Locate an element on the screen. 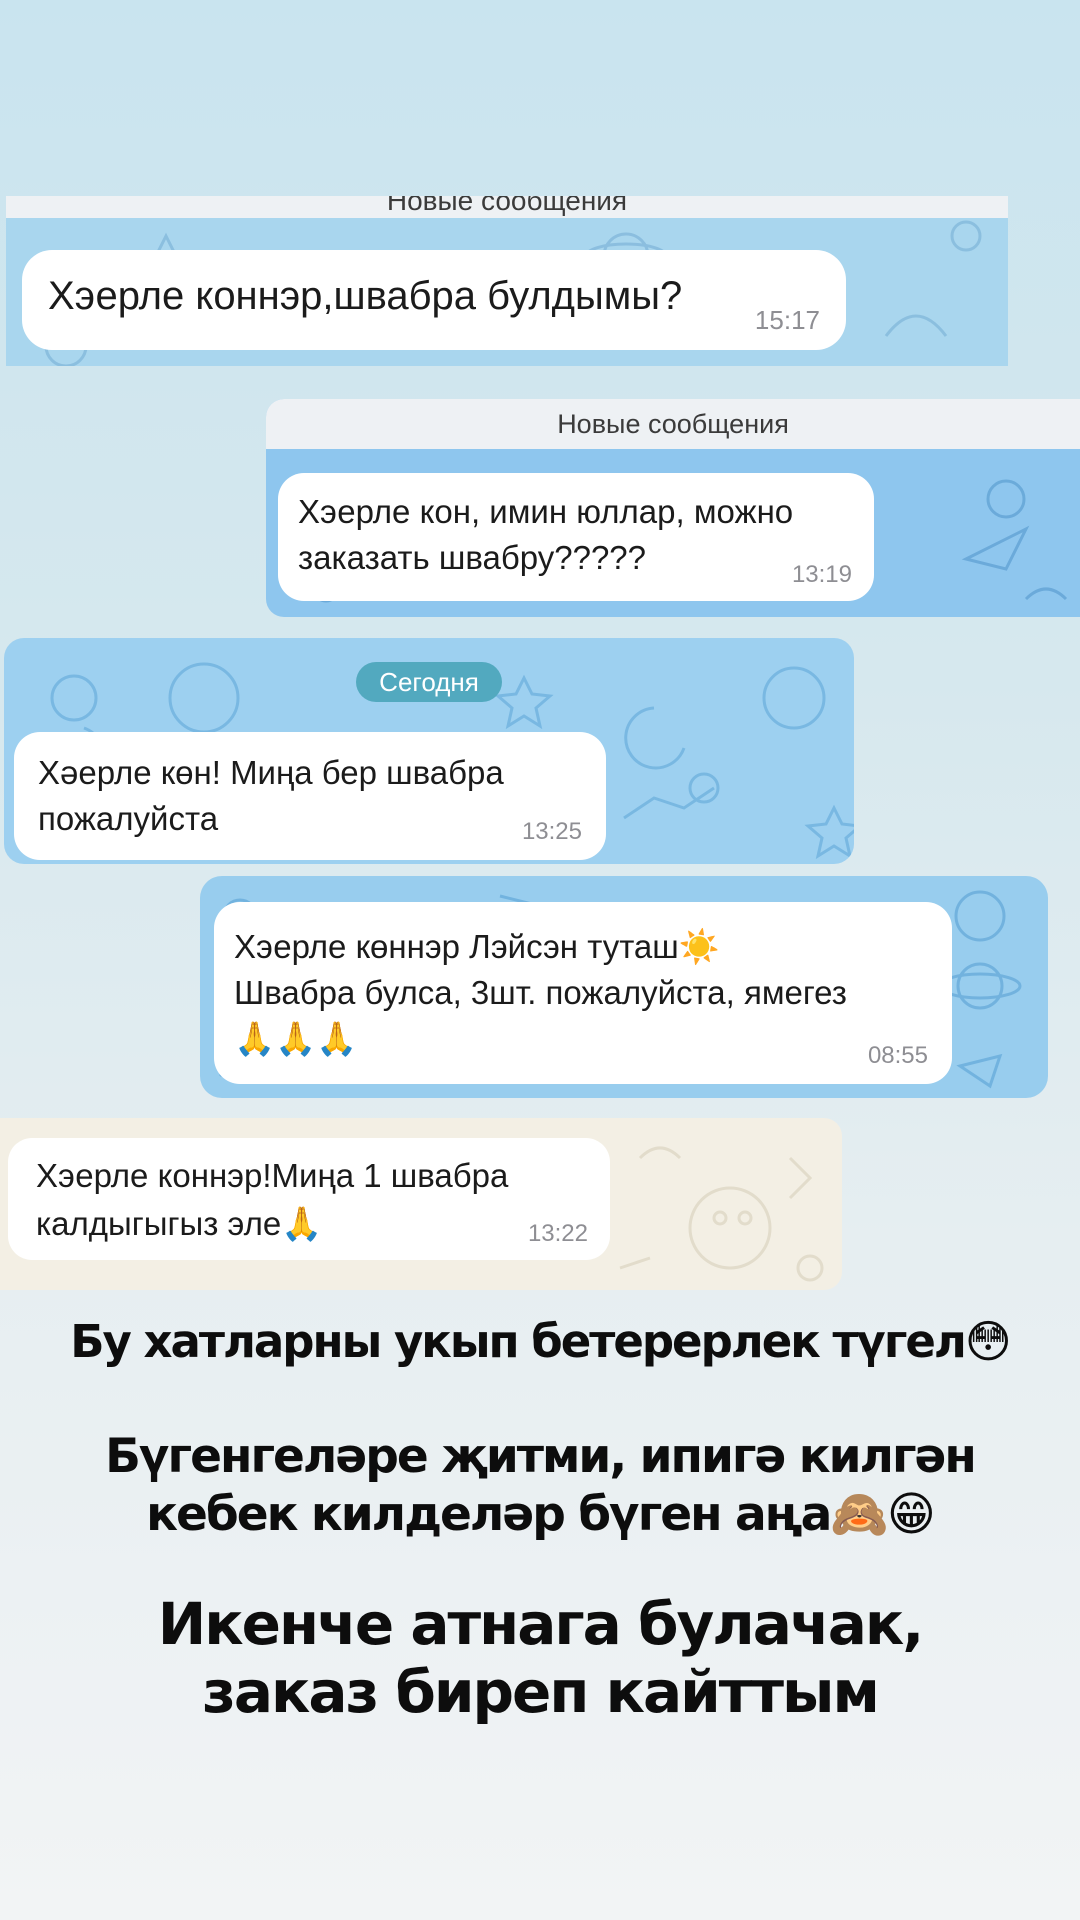  message-time: 08:55 is located at coordinates (897, 1055).